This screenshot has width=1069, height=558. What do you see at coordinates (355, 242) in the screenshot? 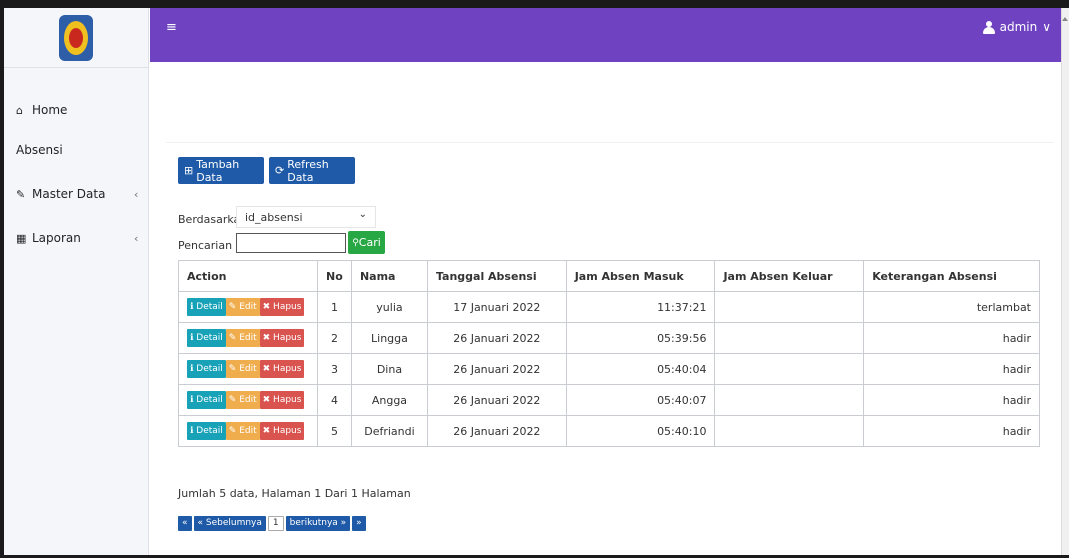
I see `search-icon: ⚲` at bounding box center [355, 242].